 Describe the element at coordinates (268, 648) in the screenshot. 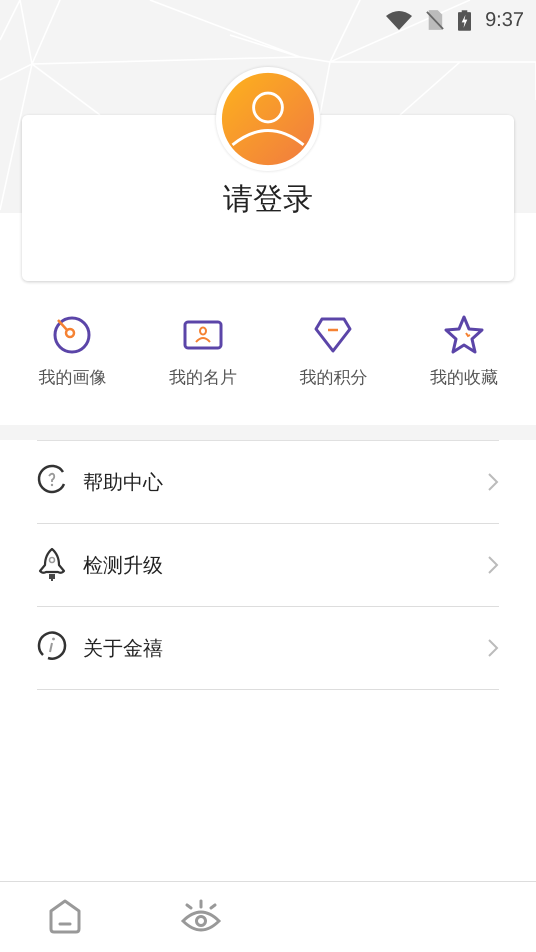

I see `menu-item: 关于金禧` at that location.